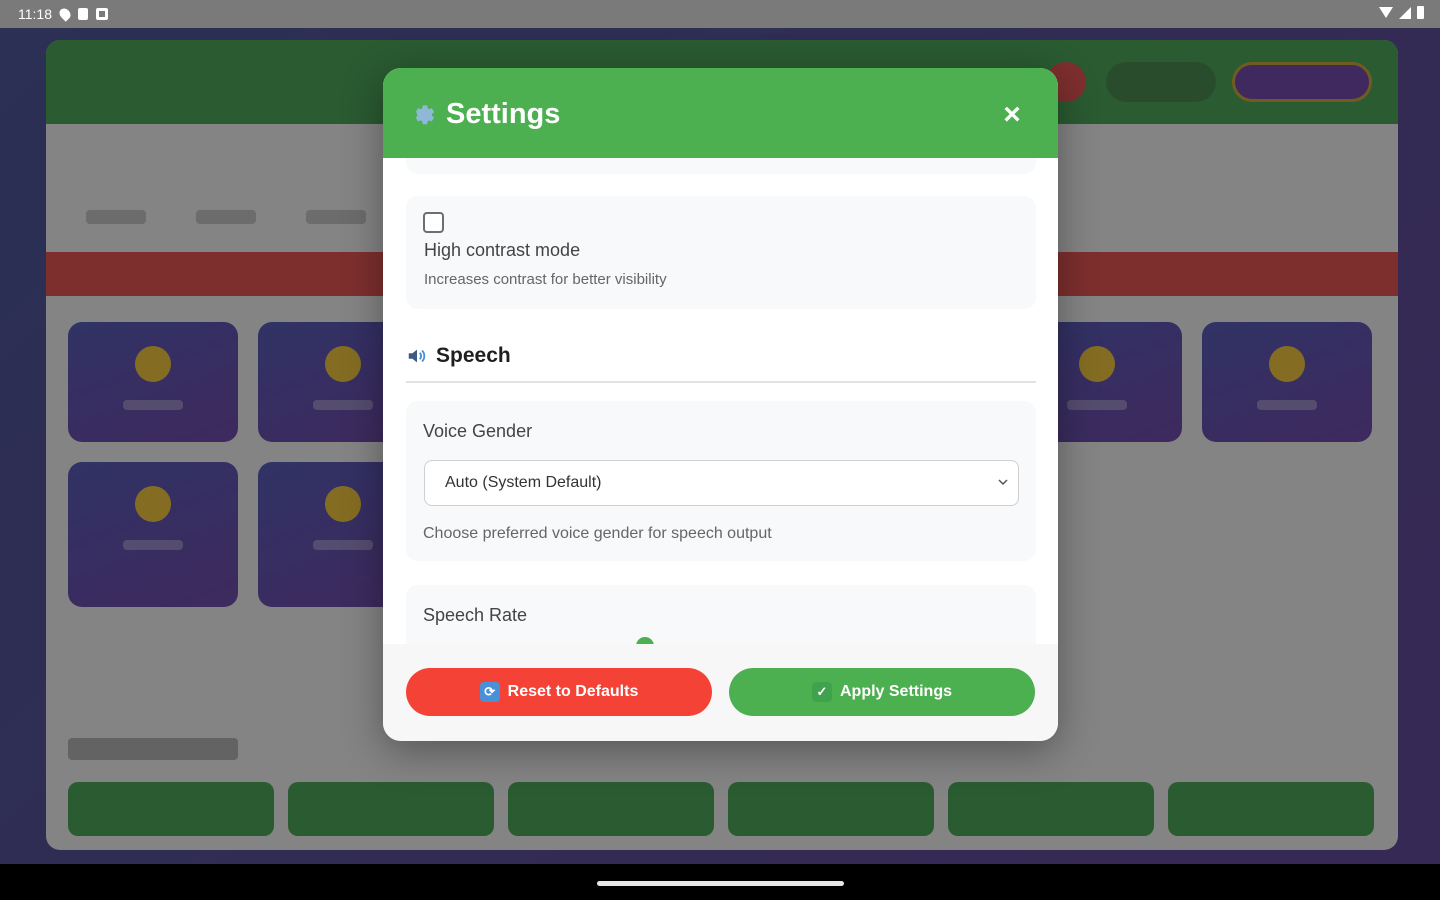 This screenshot has height=900, width=1440. Describe the element at coordinates (433, 222) in the screenshot. I see `high-contrast-checkbox` at that location.